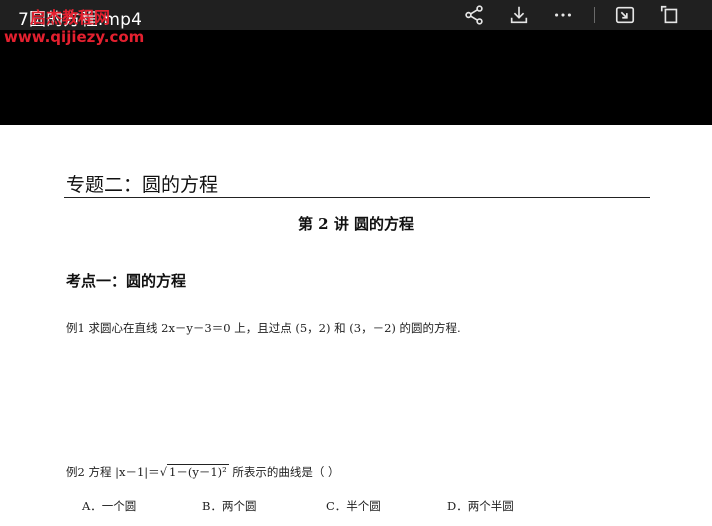 The image size is (712, 526). I want to click on download-icon, so click(519, 15).